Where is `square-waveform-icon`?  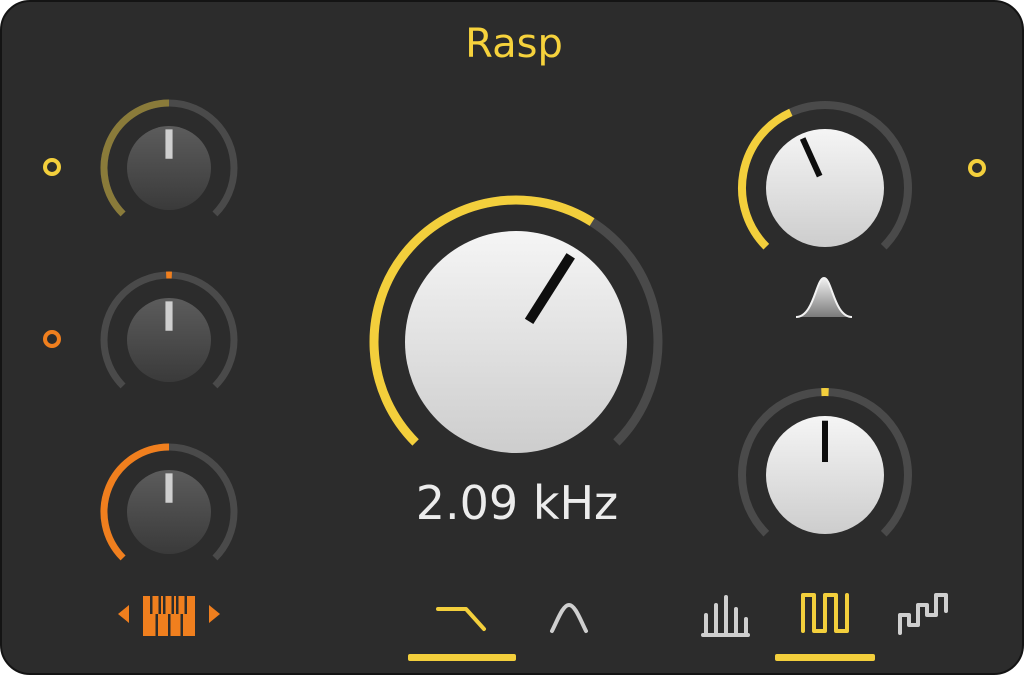
square-waveform-icon is located at coordinates (825, 613).